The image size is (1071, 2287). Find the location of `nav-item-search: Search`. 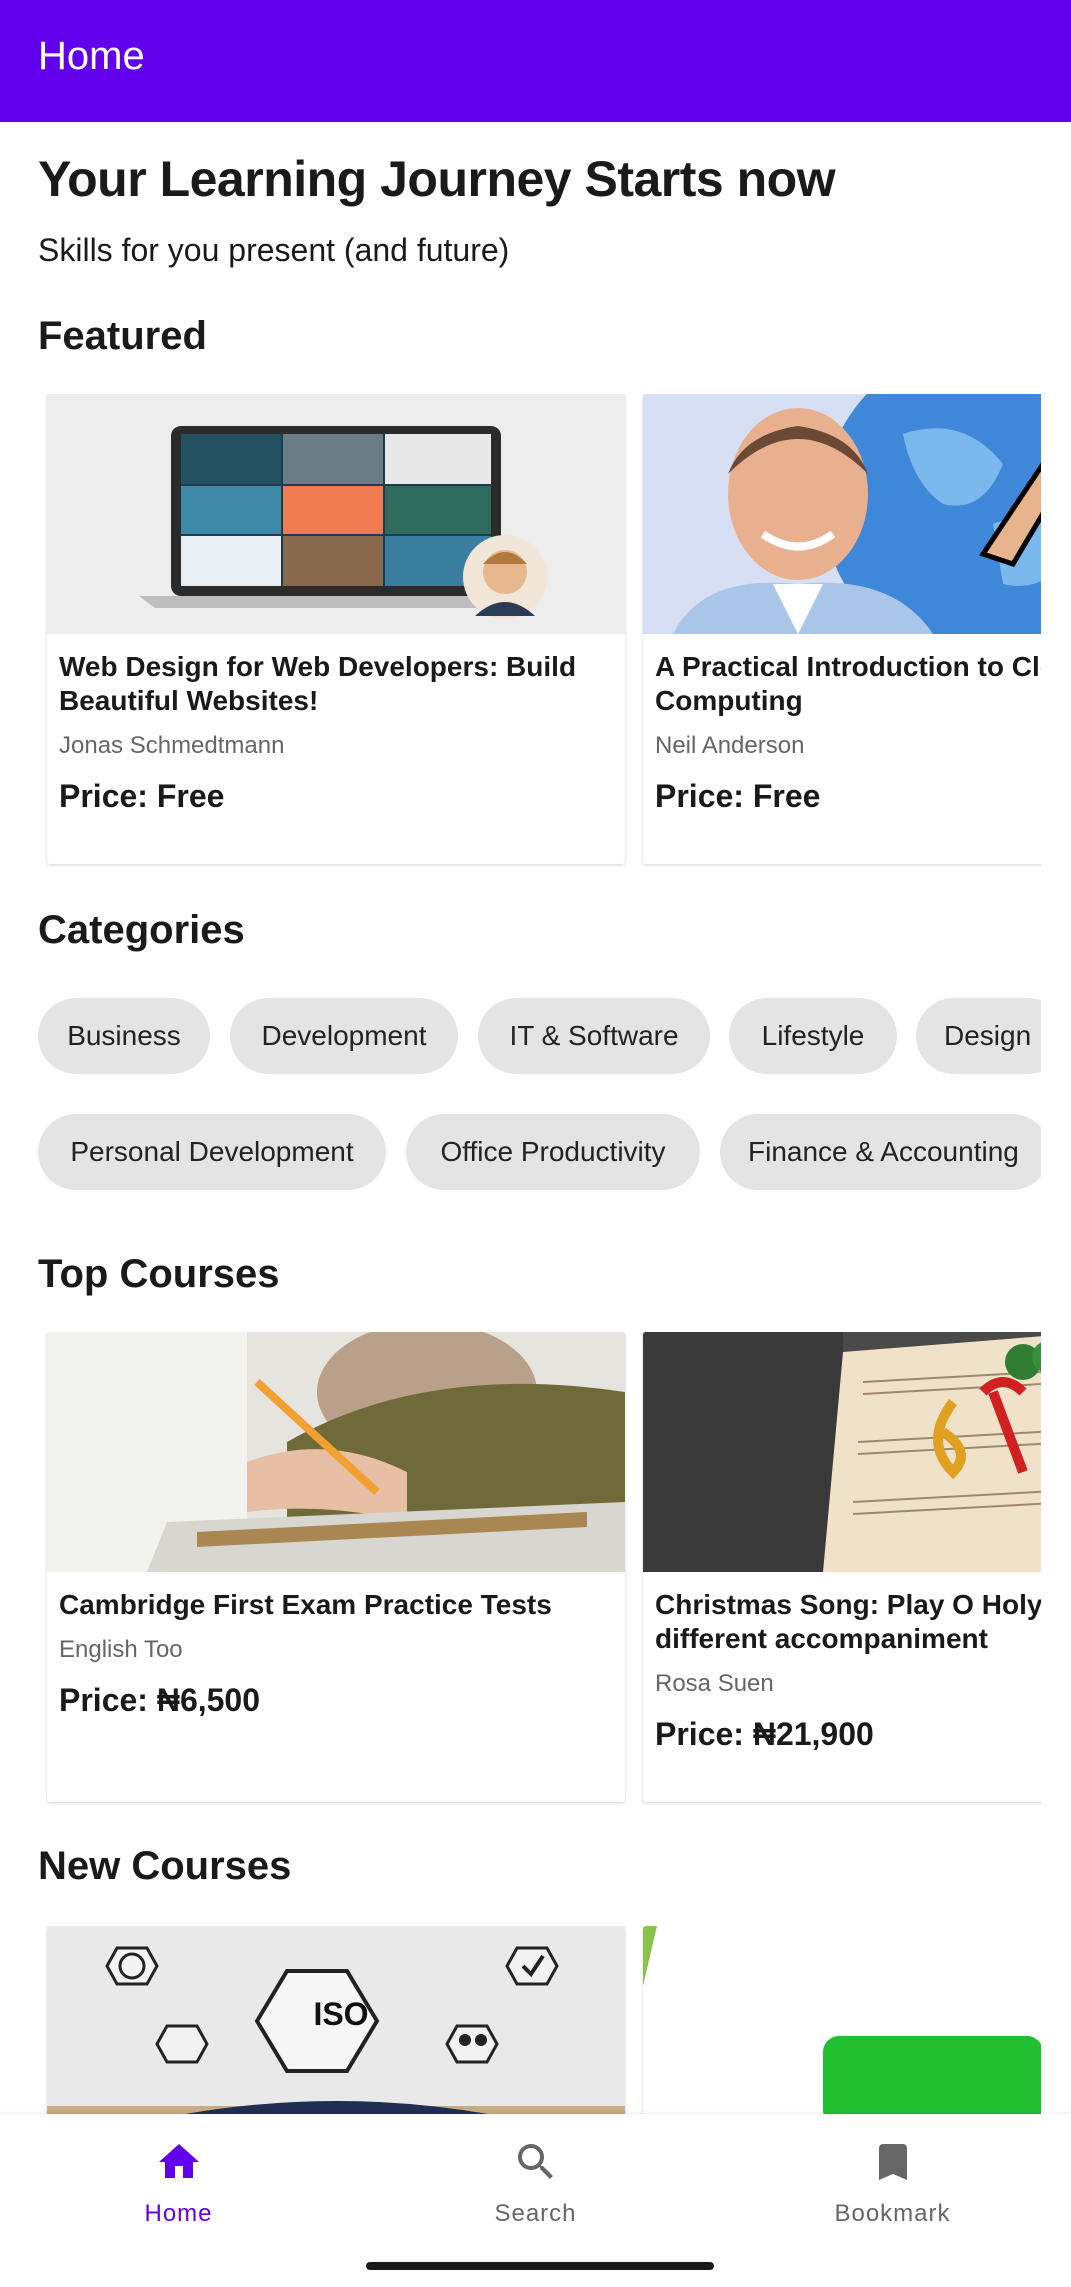

nav-item-search: Search is located at coordinates (535, 2174).